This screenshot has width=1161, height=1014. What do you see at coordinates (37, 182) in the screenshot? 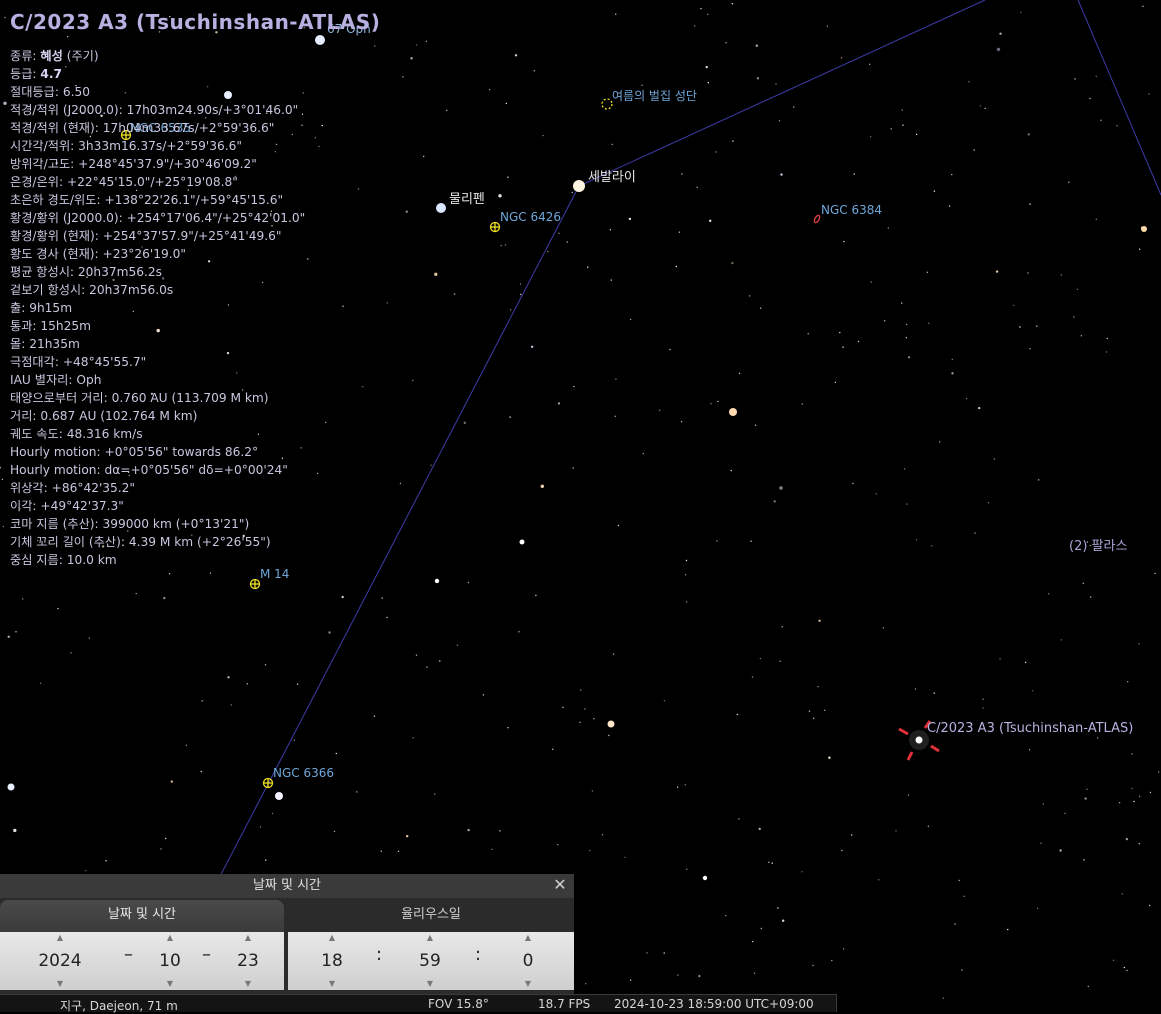
I see `info-key: 은경/은위:` at bounding box center [37, 182].